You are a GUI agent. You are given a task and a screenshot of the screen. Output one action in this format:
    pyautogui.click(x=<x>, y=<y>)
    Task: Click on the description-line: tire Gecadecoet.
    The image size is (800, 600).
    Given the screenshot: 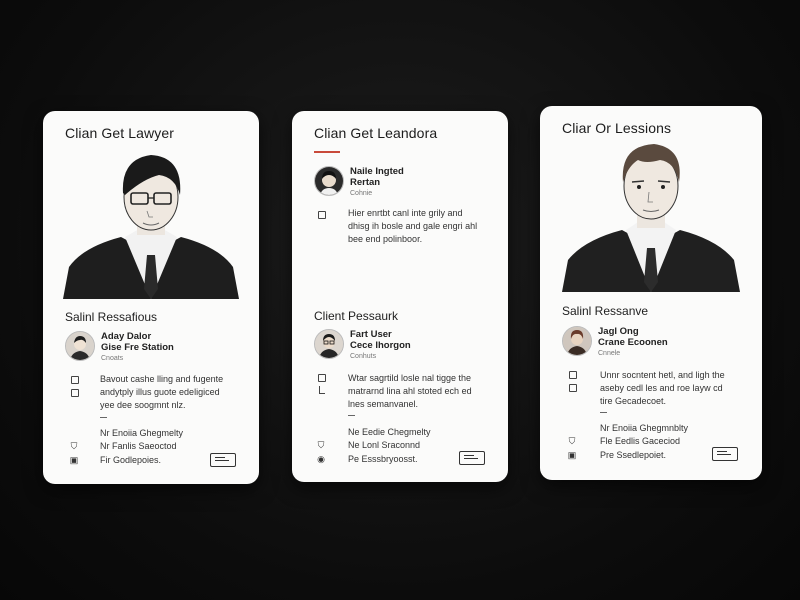 What is the action you would take?
    pyautogui.click(x=633, y=401)
    